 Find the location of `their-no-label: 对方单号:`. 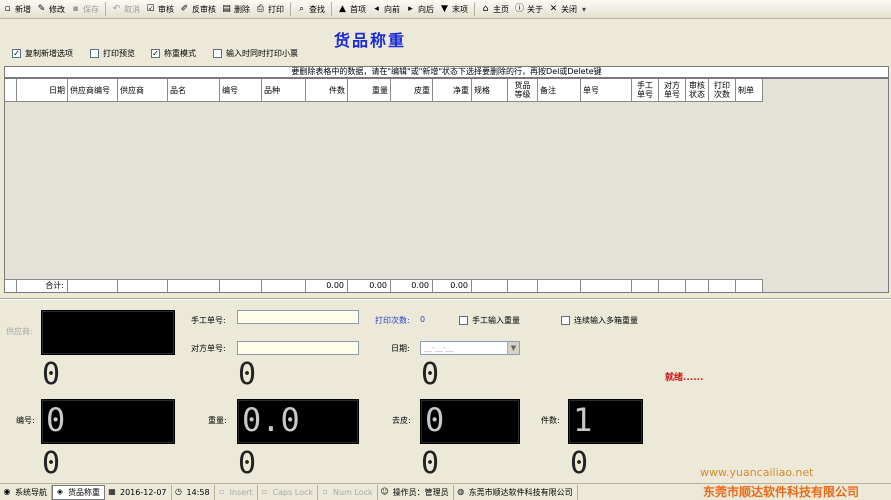

their-no-label: 对方单号: is located at coordinates (208, 348).